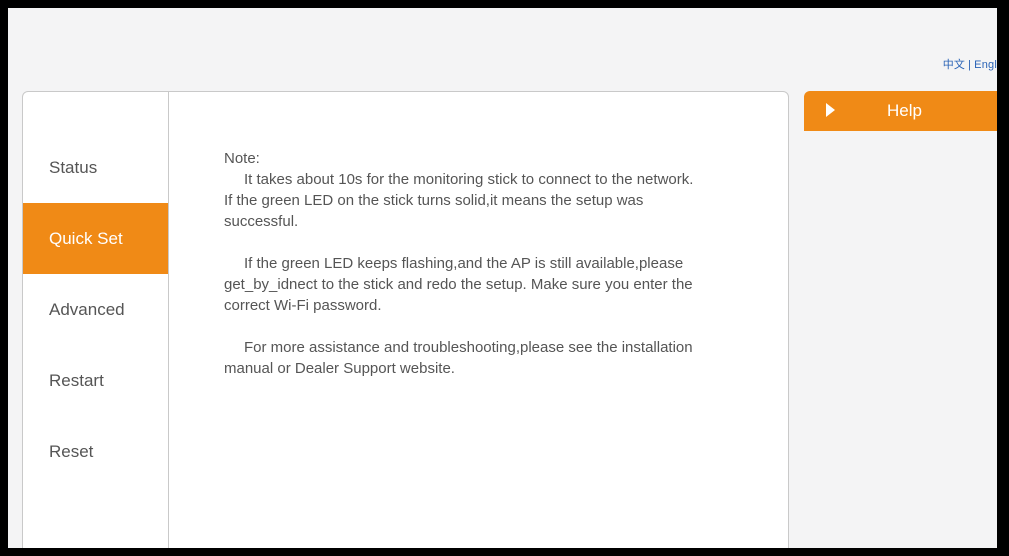  I want to click on sidebar-item-status: Status, so click(95, 167).